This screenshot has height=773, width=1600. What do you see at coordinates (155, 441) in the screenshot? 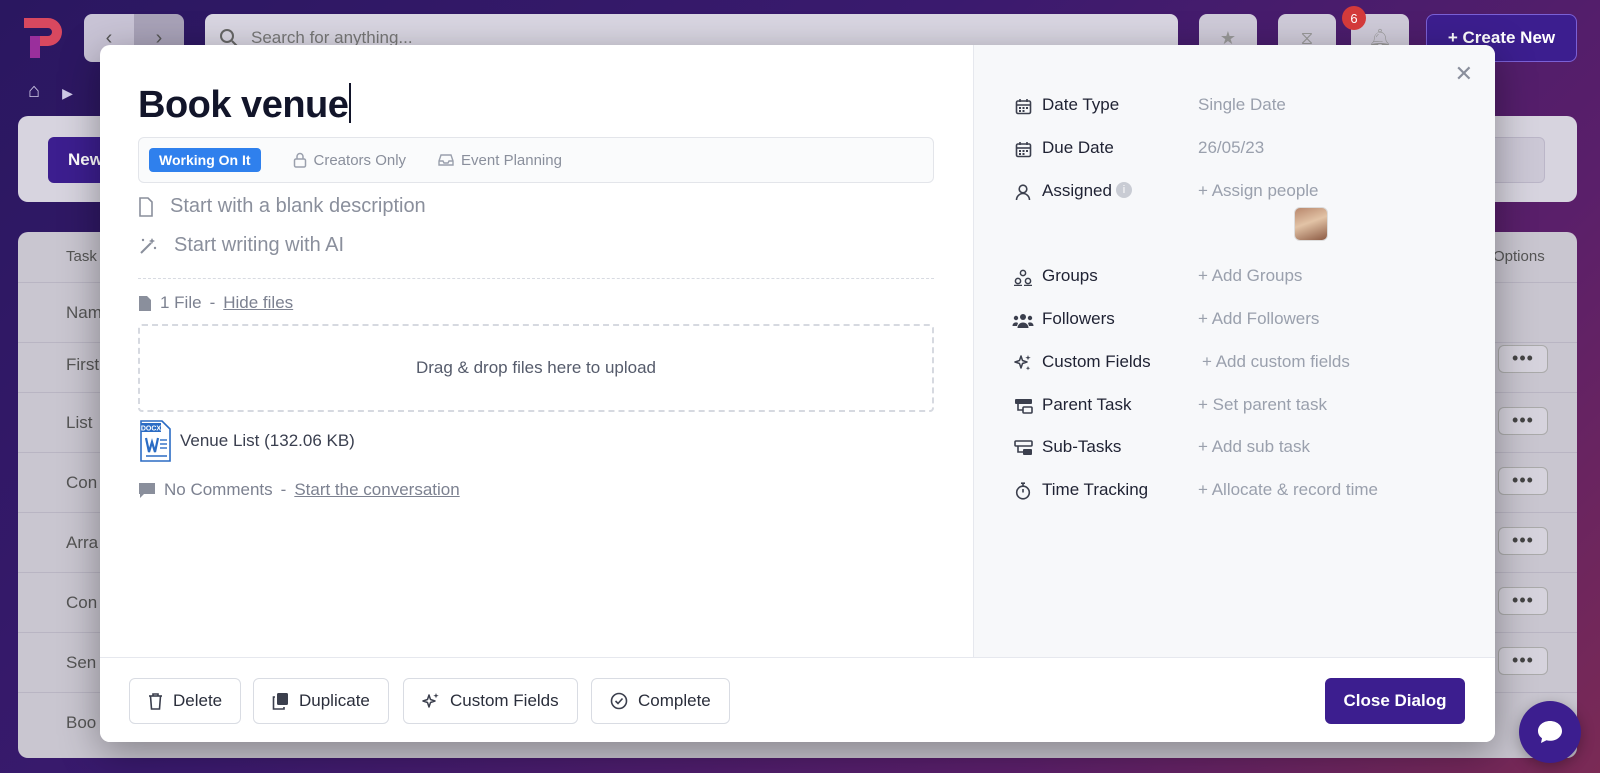
I see `word-document-icon: DOCX` at bounding box center [155, 441].